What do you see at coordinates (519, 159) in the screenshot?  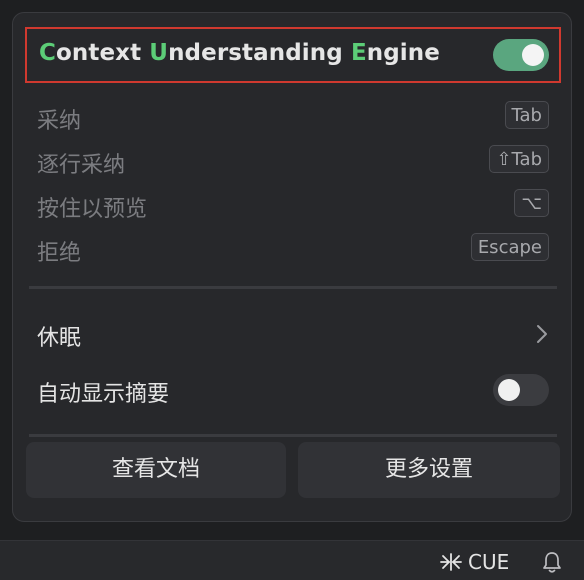 I see `shortcut-badge: ⇧Tab` at bounding box center [519, 159].